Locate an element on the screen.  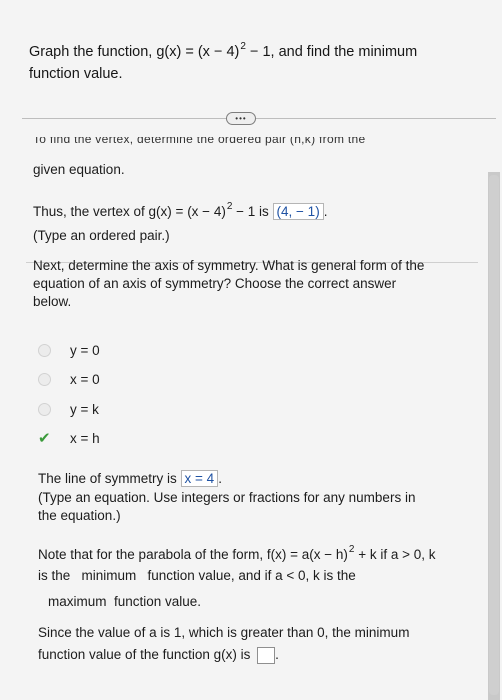
vertex-period: . is located at coordinates (325, 211).